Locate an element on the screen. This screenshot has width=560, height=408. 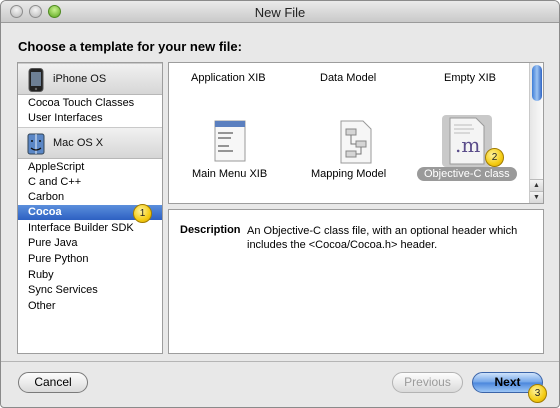
template-main-menu-xib: Main Menu XIB is located at coordinates (229, 174).